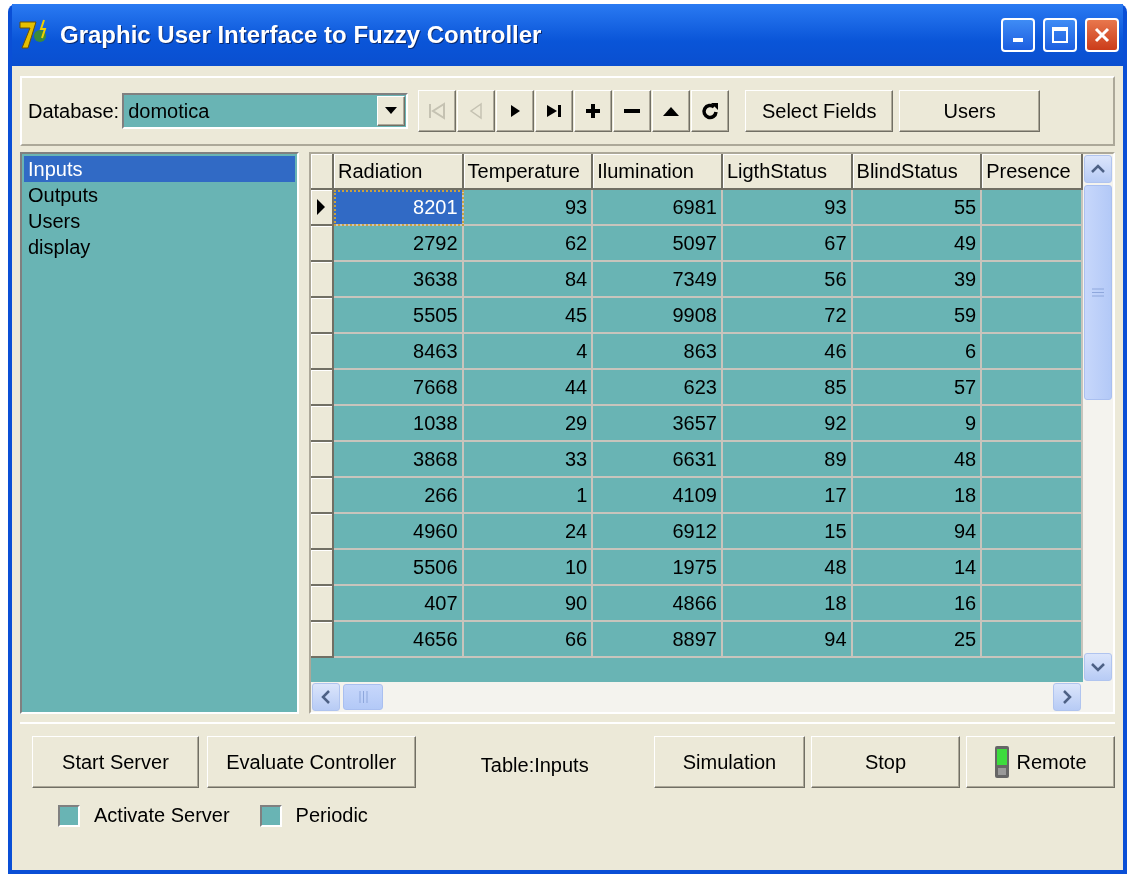 The width and height of the screenshot is (1131, 878). Describe the element at coordinates (528, 244) in the screenshot. I see `table-cell: 62` at that location.